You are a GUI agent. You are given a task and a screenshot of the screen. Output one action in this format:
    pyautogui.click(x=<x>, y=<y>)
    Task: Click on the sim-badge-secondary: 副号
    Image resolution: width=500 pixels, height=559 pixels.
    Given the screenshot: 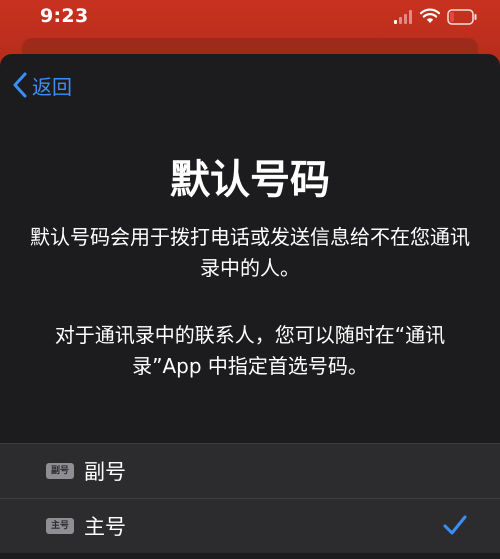 What is the action you would take?
    pyautogui.click(x=60, y=471)
    